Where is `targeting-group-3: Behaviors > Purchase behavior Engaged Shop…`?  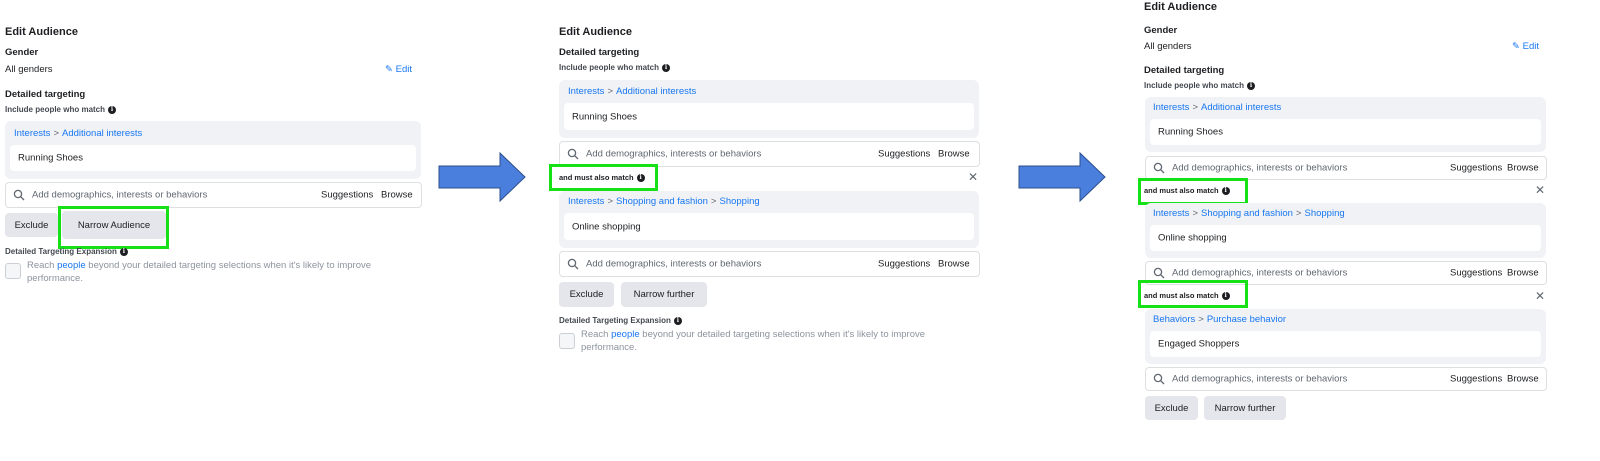 targeting-group-3: Behaviors > Purchase behavior Engaged Shop… is located at coordinates (1345, 336).